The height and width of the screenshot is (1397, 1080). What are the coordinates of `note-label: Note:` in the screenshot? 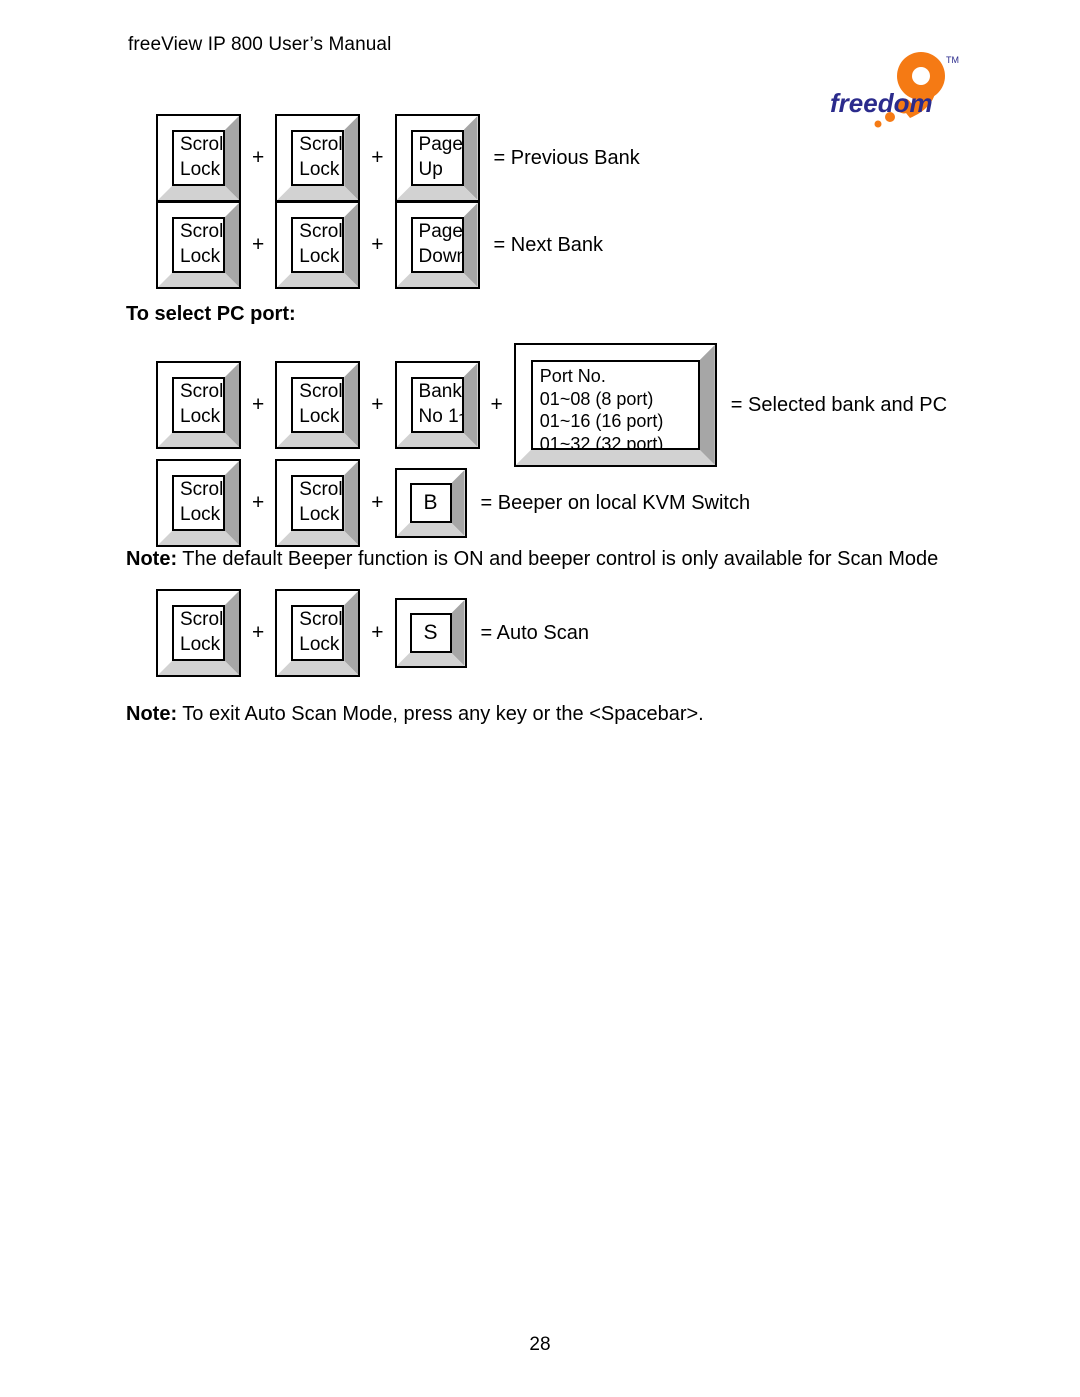 It's located at (152, 559).